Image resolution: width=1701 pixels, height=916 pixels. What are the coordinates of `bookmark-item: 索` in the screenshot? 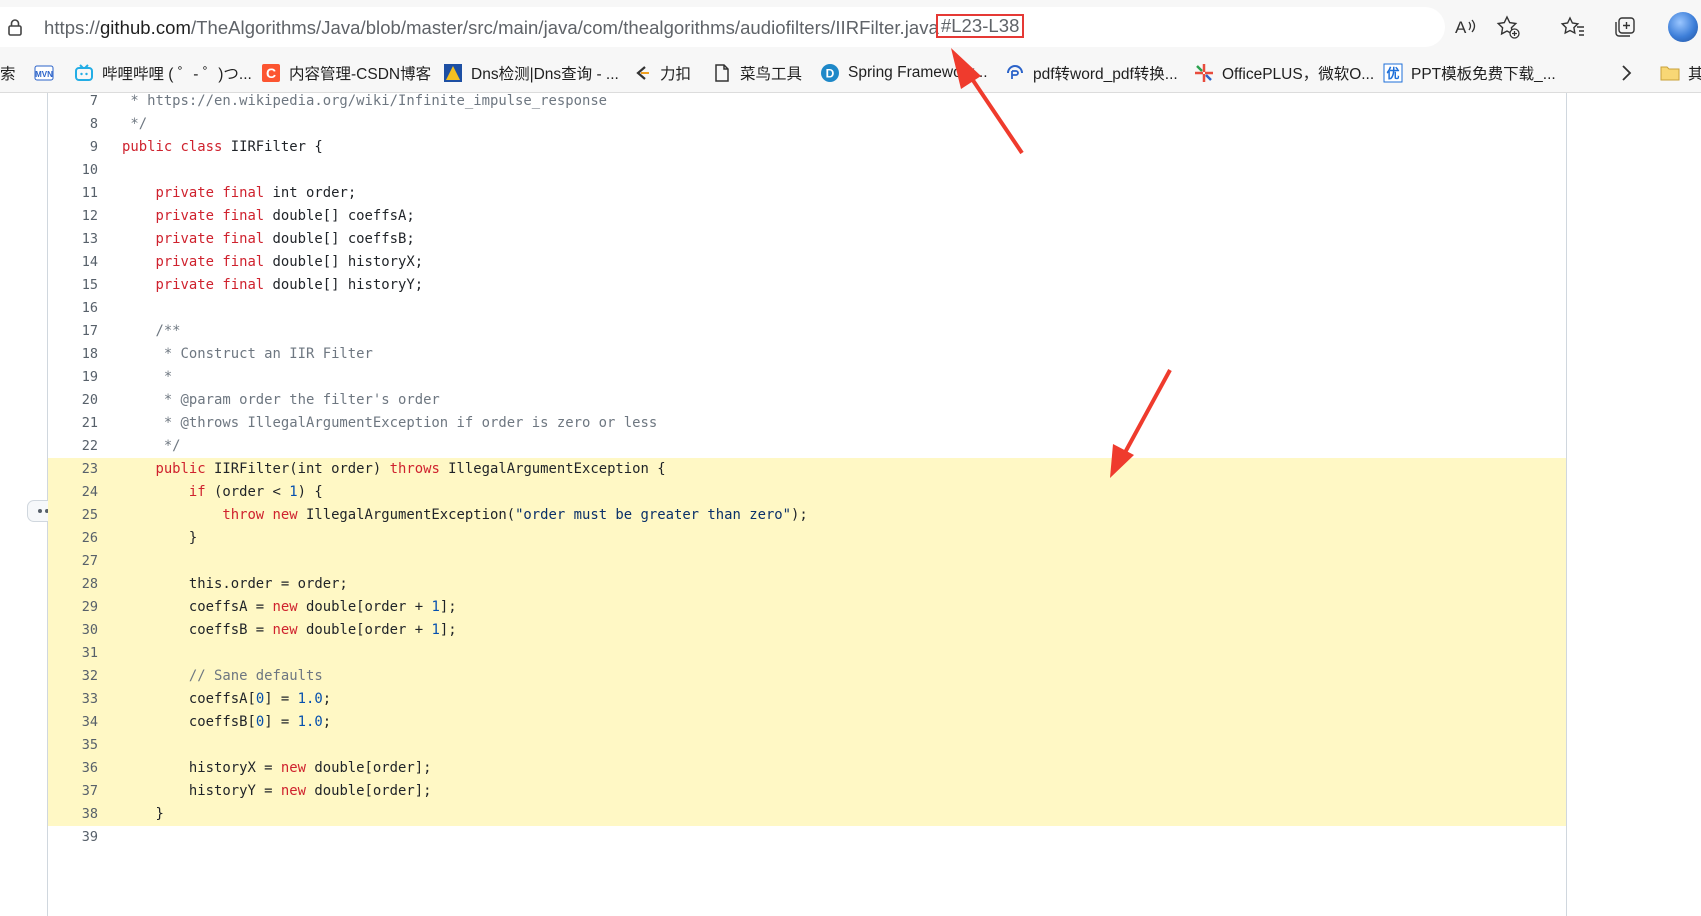 It's located at (8, 73).